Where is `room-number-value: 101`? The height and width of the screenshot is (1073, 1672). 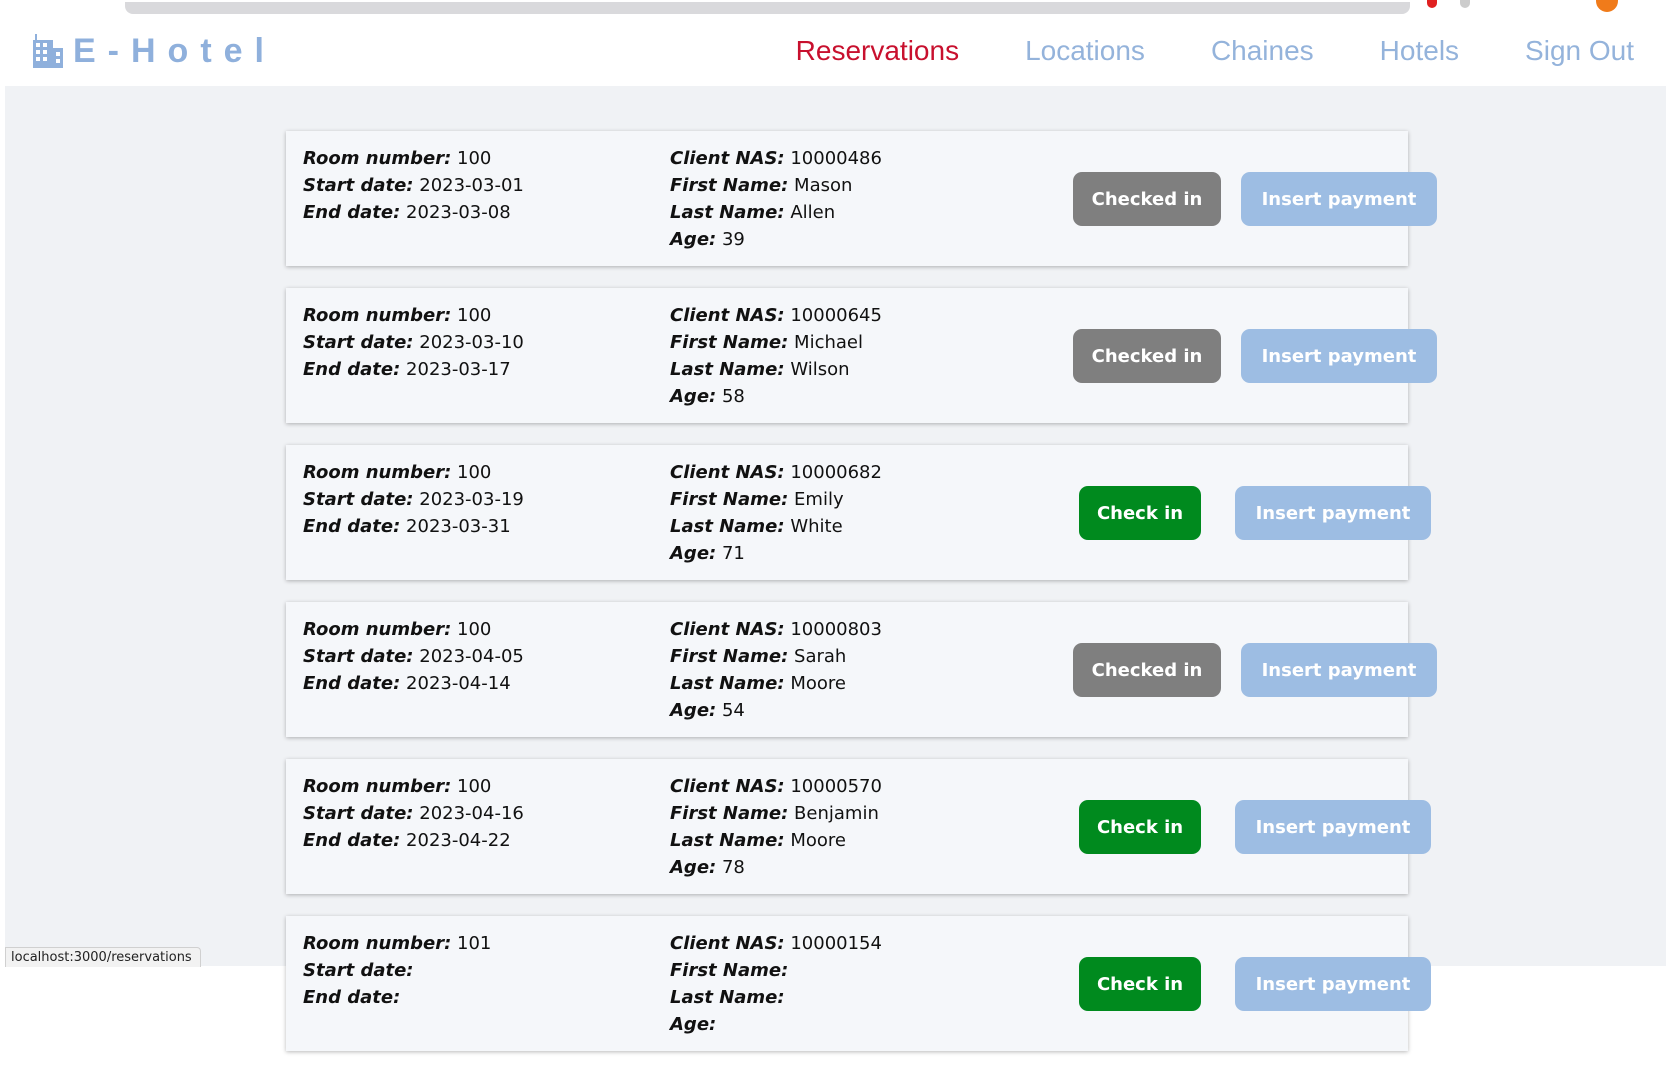 room-number-value: 101 is located at coordinates (474, 943).